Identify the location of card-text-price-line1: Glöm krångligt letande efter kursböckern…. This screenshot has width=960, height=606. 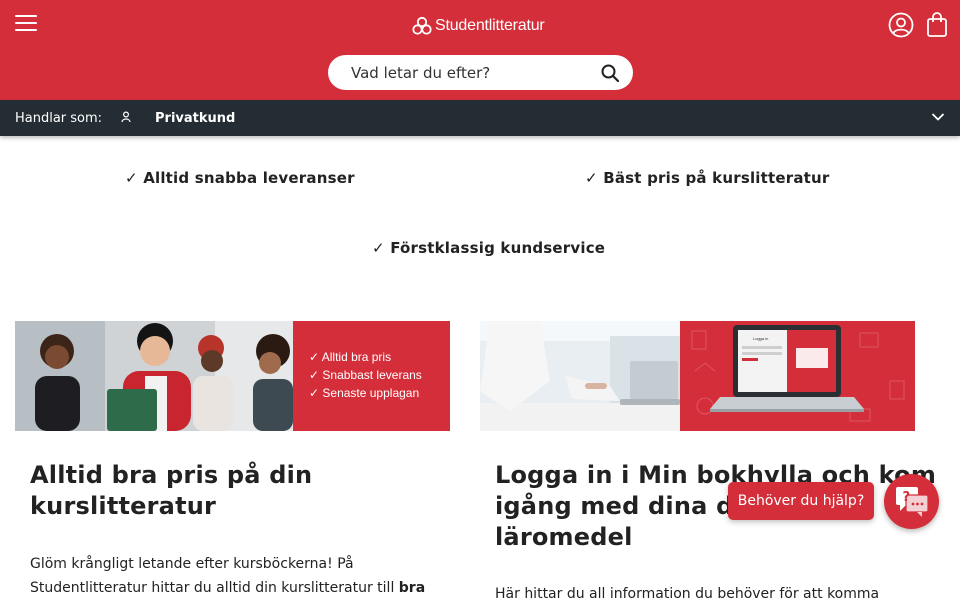
(192, 564).